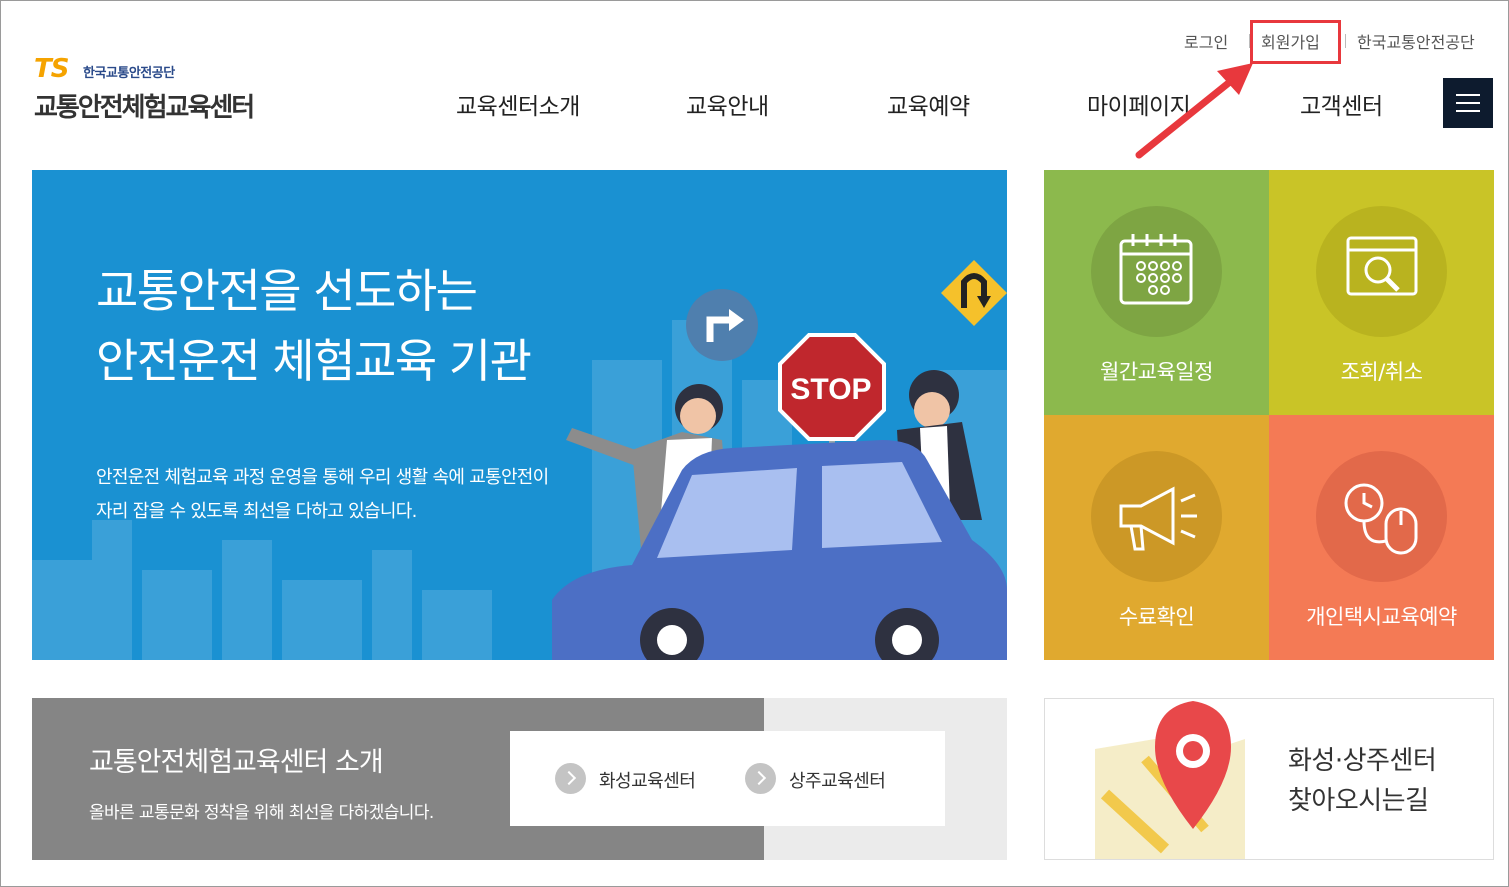  What do you see at coordinates (1416, 41) in the screenshot?
I see `org-link: 한국교통안전공단` at bounding box center [1416, 41].